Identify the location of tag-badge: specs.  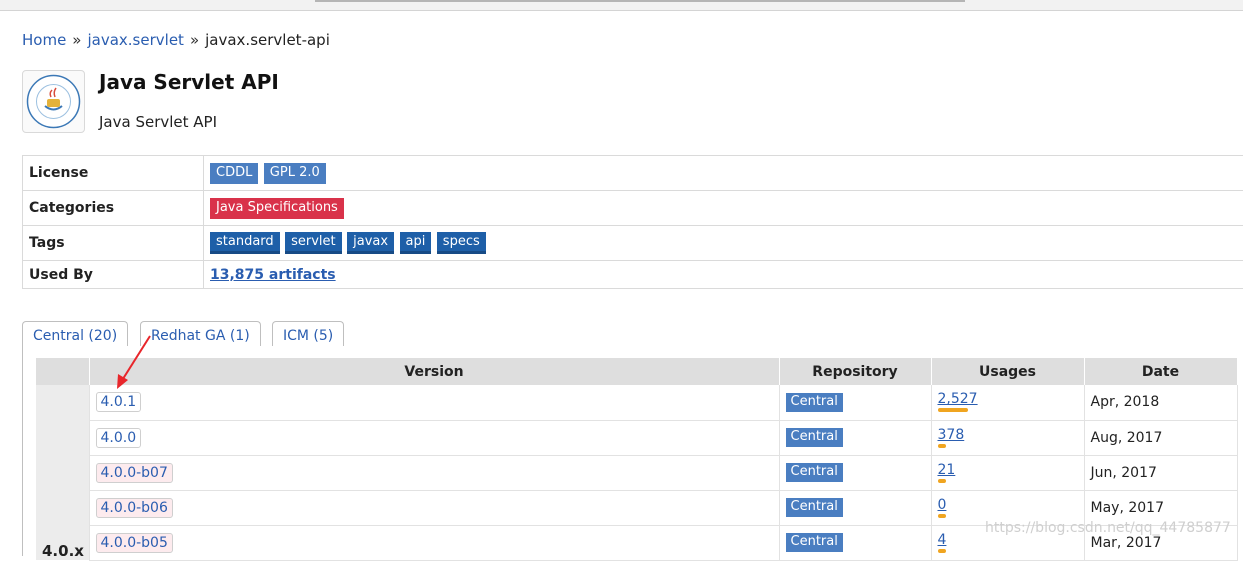
(461, 243).